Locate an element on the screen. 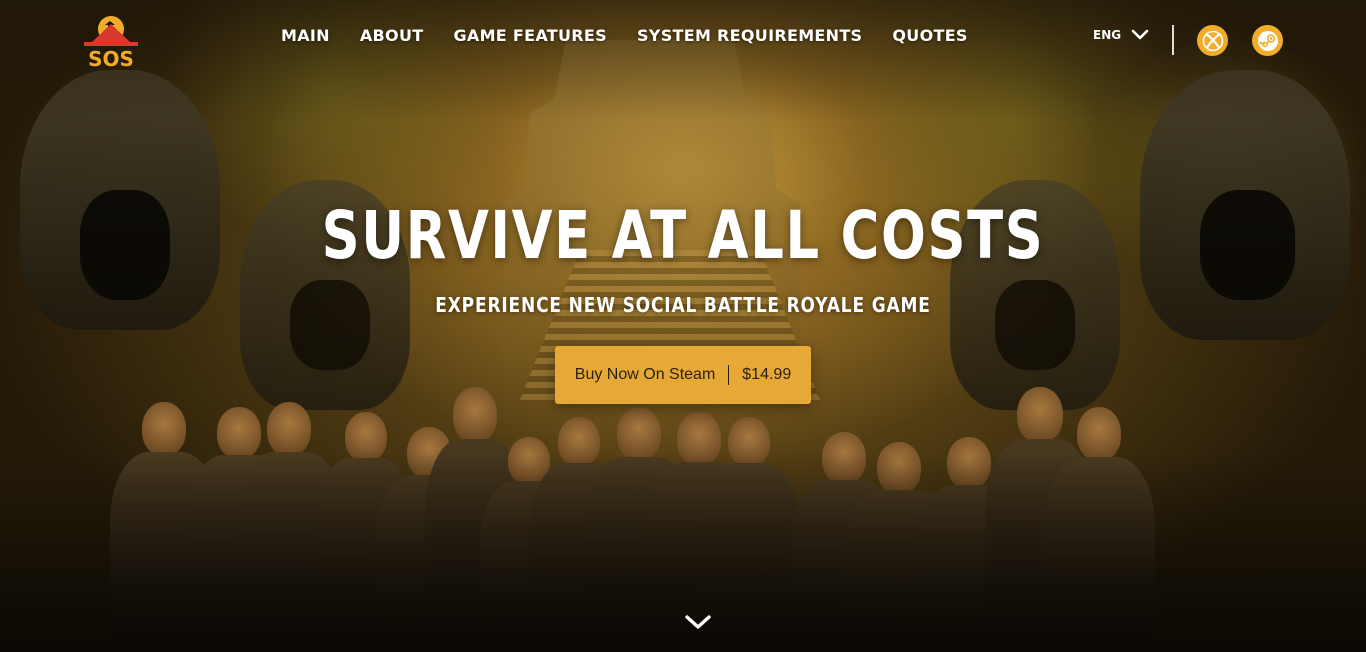 The height and width of the screenshot is (652, 1366). xbox-icon is located at coordinates (1212, 40).